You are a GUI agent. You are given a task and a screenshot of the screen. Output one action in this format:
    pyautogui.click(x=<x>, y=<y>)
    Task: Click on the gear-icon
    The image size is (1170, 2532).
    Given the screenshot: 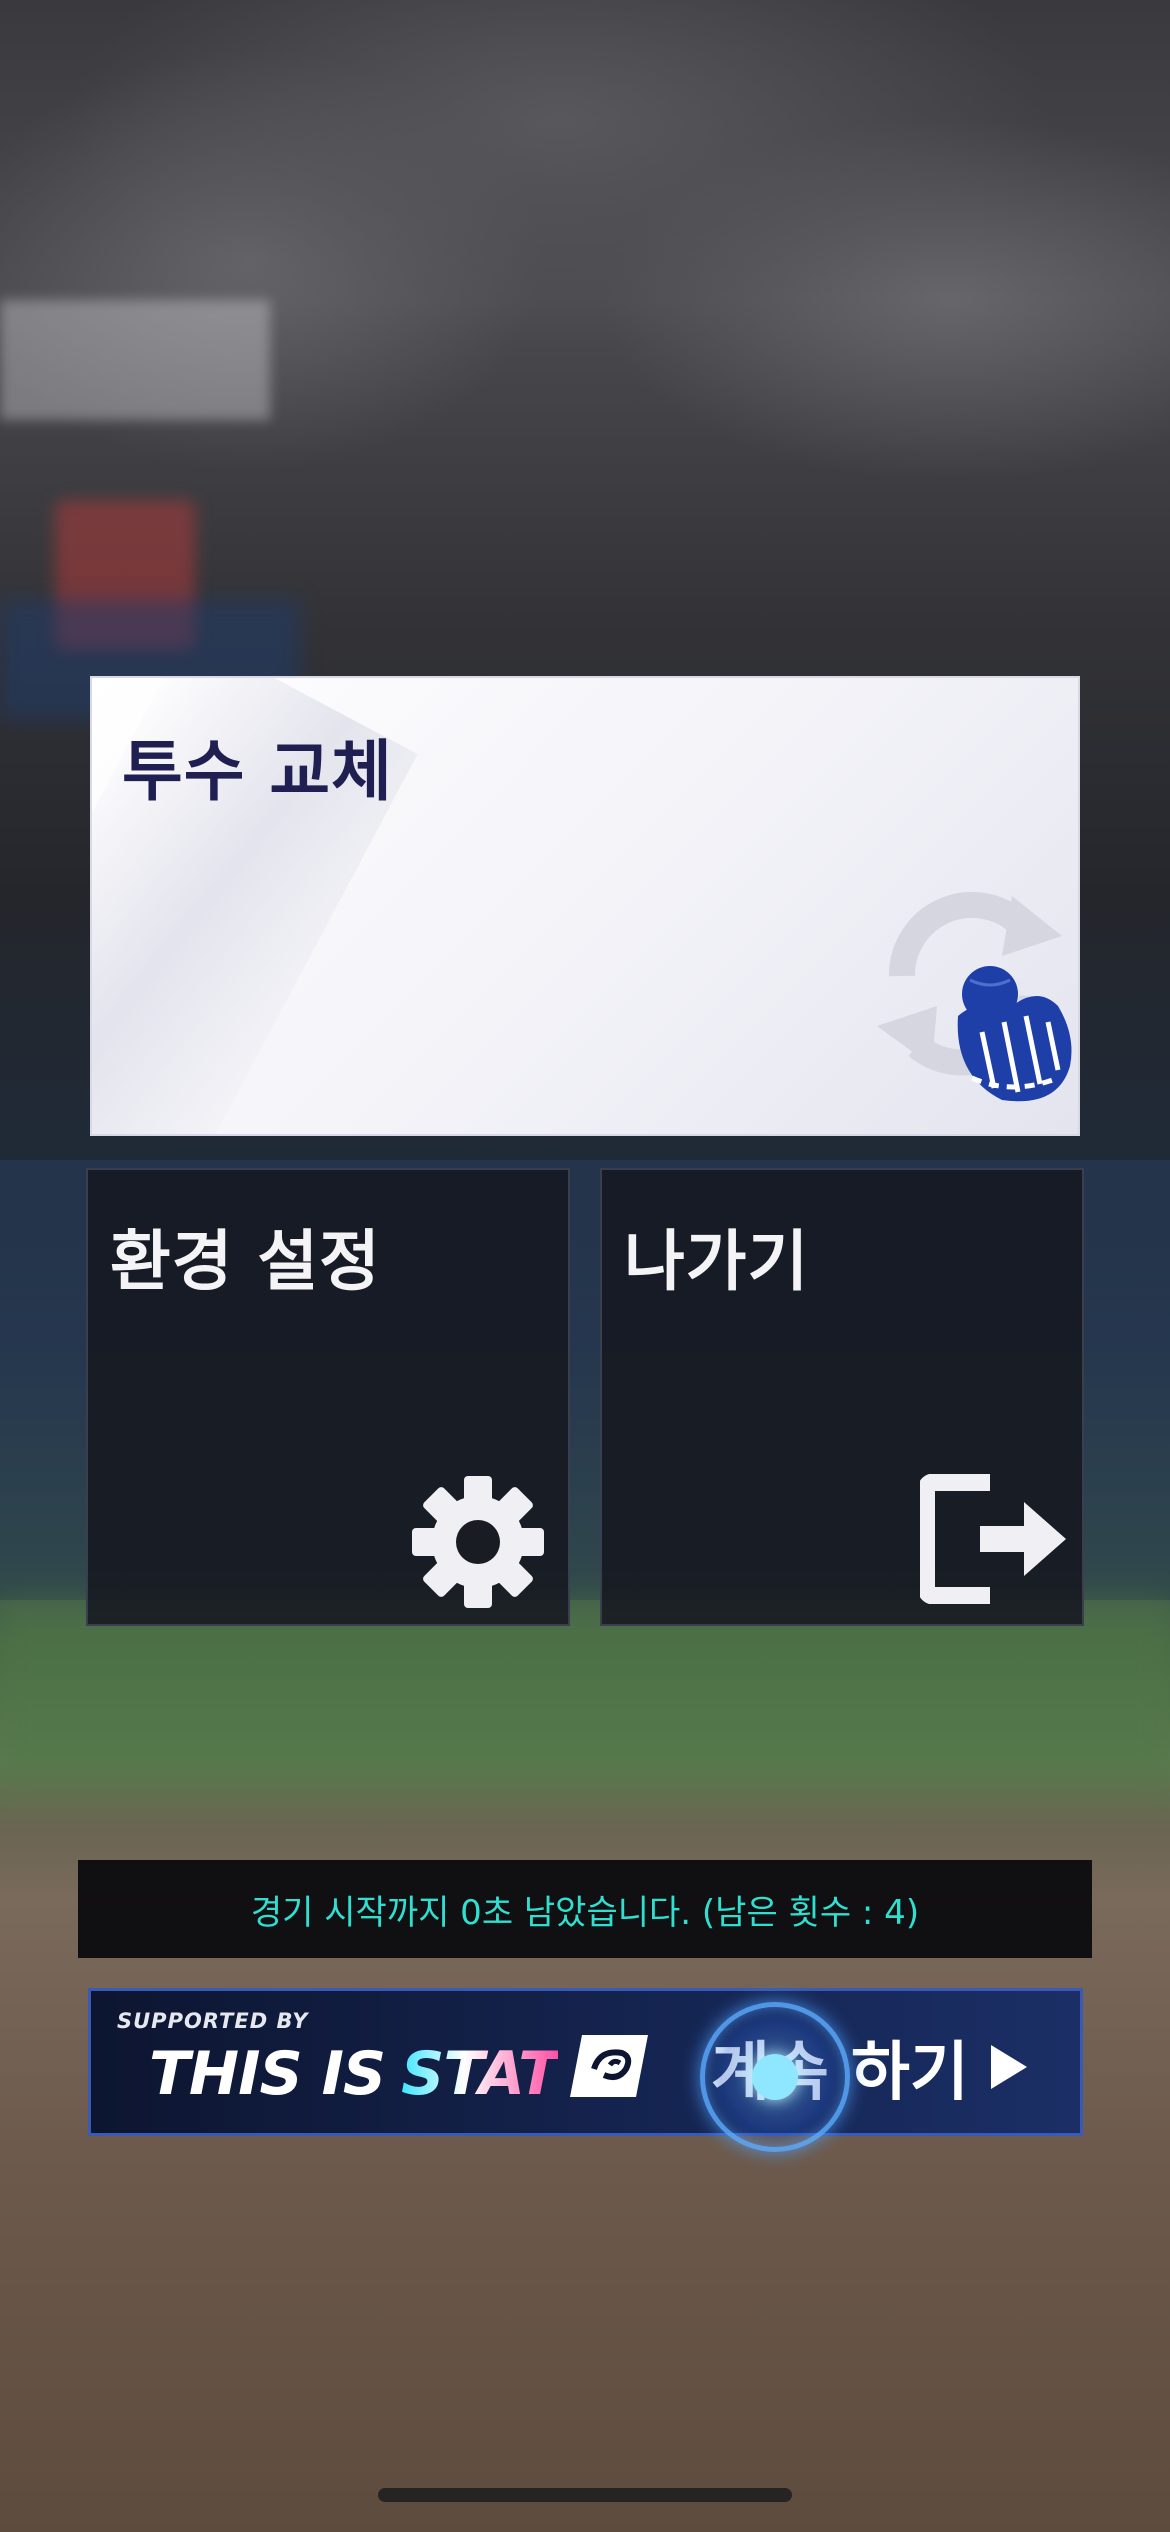 What is the action you would take?
    pyautogui.click(x=478, y=1544)
    